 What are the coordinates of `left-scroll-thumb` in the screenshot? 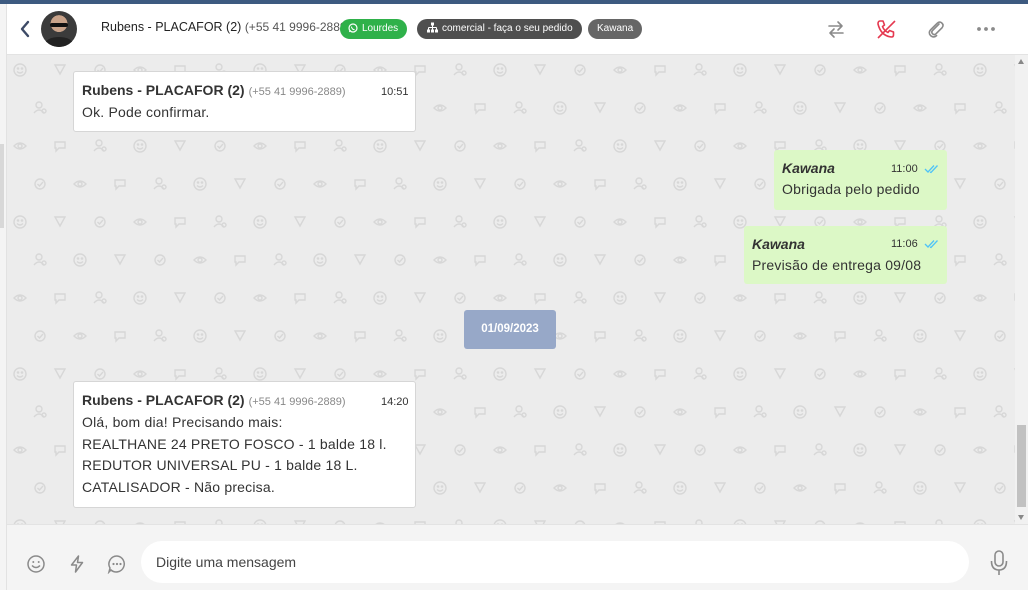 It's located at (2, 186).